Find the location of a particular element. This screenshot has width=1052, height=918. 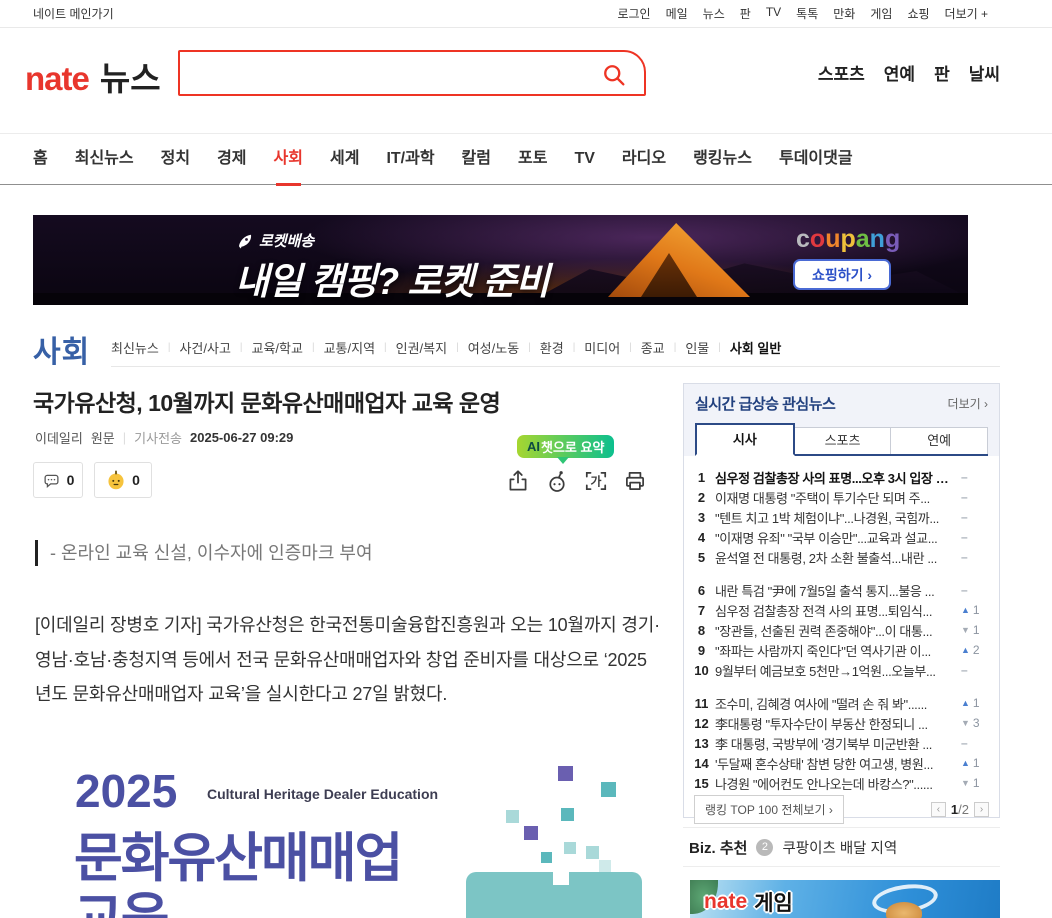

coupang-logo-letter: u is located at coordinates (833, 239).